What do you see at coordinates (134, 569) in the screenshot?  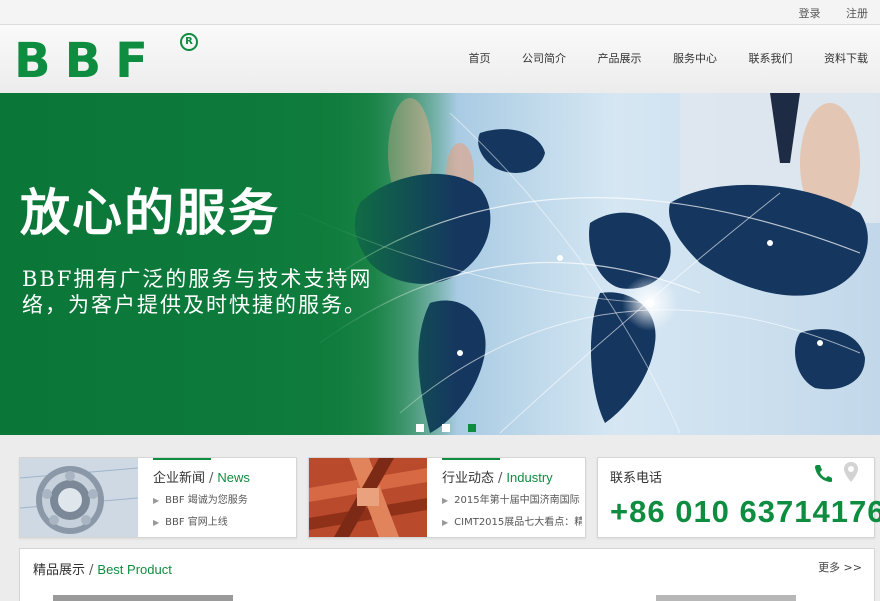 I see `products-title-en: Best Product` at bounding box center [134, 569].